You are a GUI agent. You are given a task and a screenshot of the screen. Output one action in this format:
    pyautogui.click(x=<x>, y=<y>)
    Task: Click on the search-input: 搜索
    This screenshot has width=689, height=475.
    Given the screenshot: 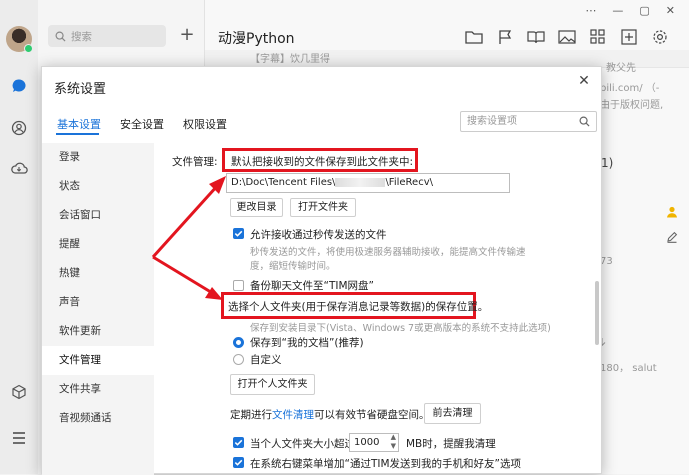 What is the action you would take?
    pyautogui.click(x=107, y=36)
    